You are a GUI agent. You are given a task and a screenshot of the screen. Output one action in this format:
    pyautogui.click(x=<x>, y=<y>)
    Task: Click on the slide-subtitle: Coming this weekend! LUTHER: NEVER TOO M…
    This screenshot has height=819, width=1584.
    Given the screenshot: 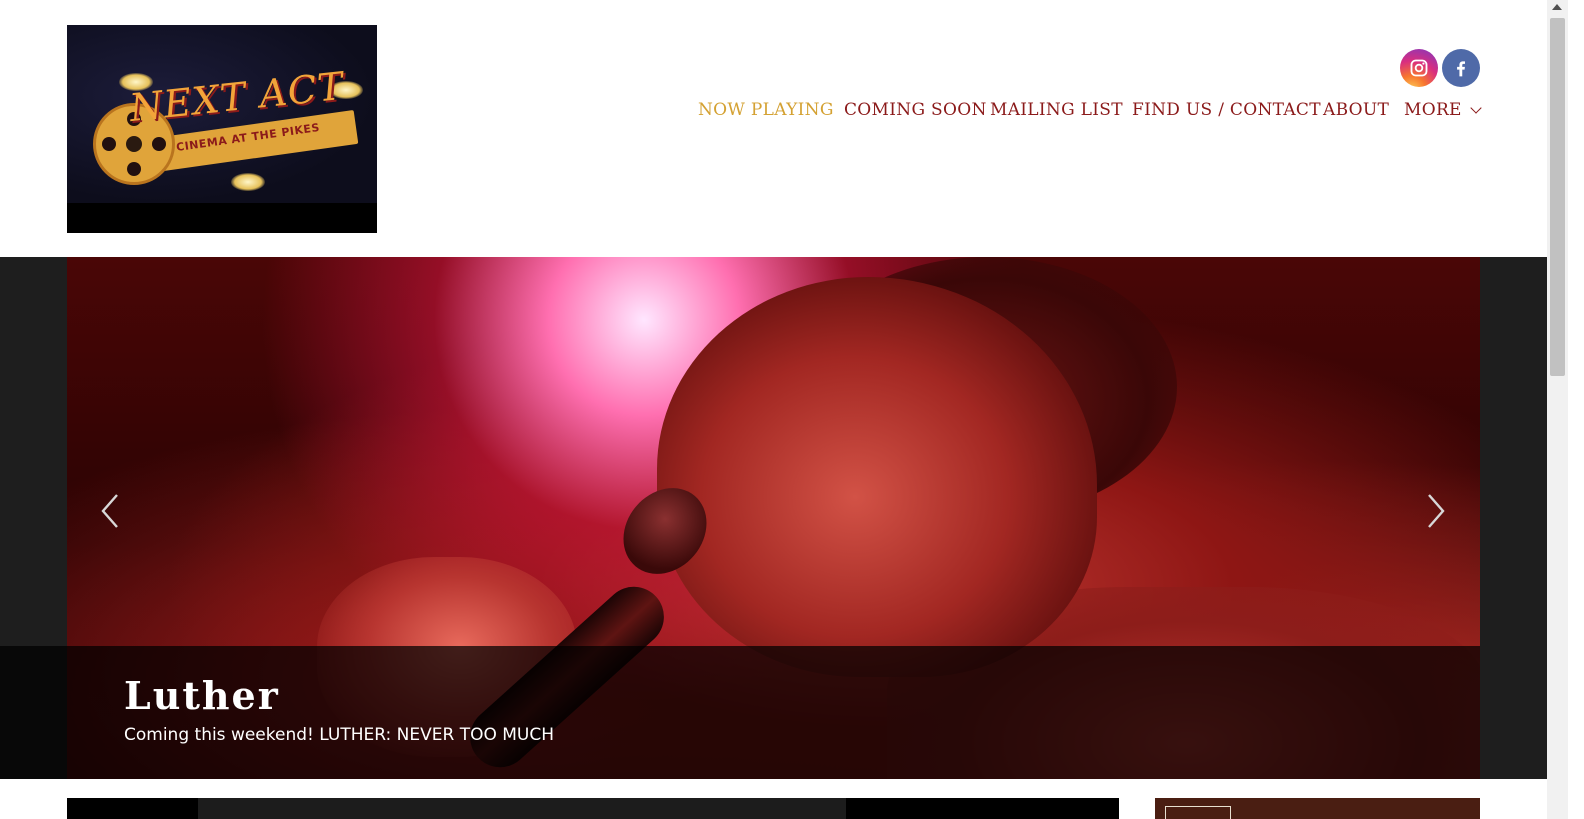 What is the action you would take?
    pyautogui.click(x=339, y=735)
    